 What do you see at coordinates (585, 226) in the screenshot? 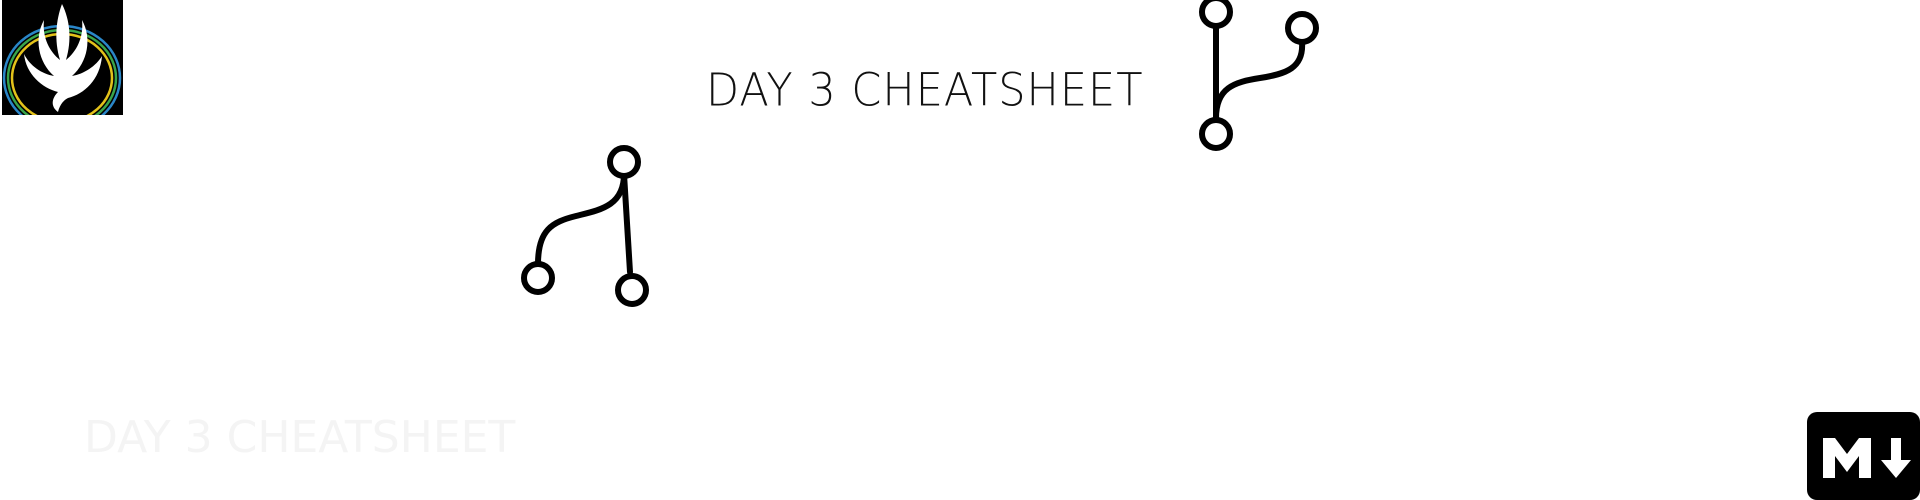
I see `git-merge-icon` at bounding box center [585, 226].